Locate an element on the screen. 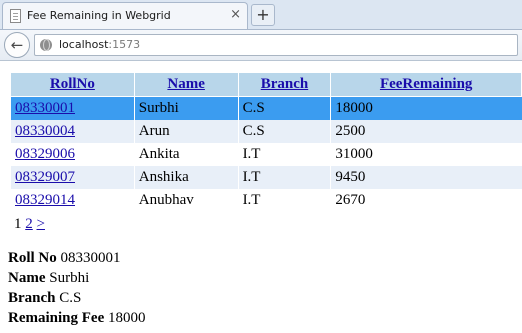  table-row: 08329007 Anshika I.T 9450 is located at coordinates (266, 177).